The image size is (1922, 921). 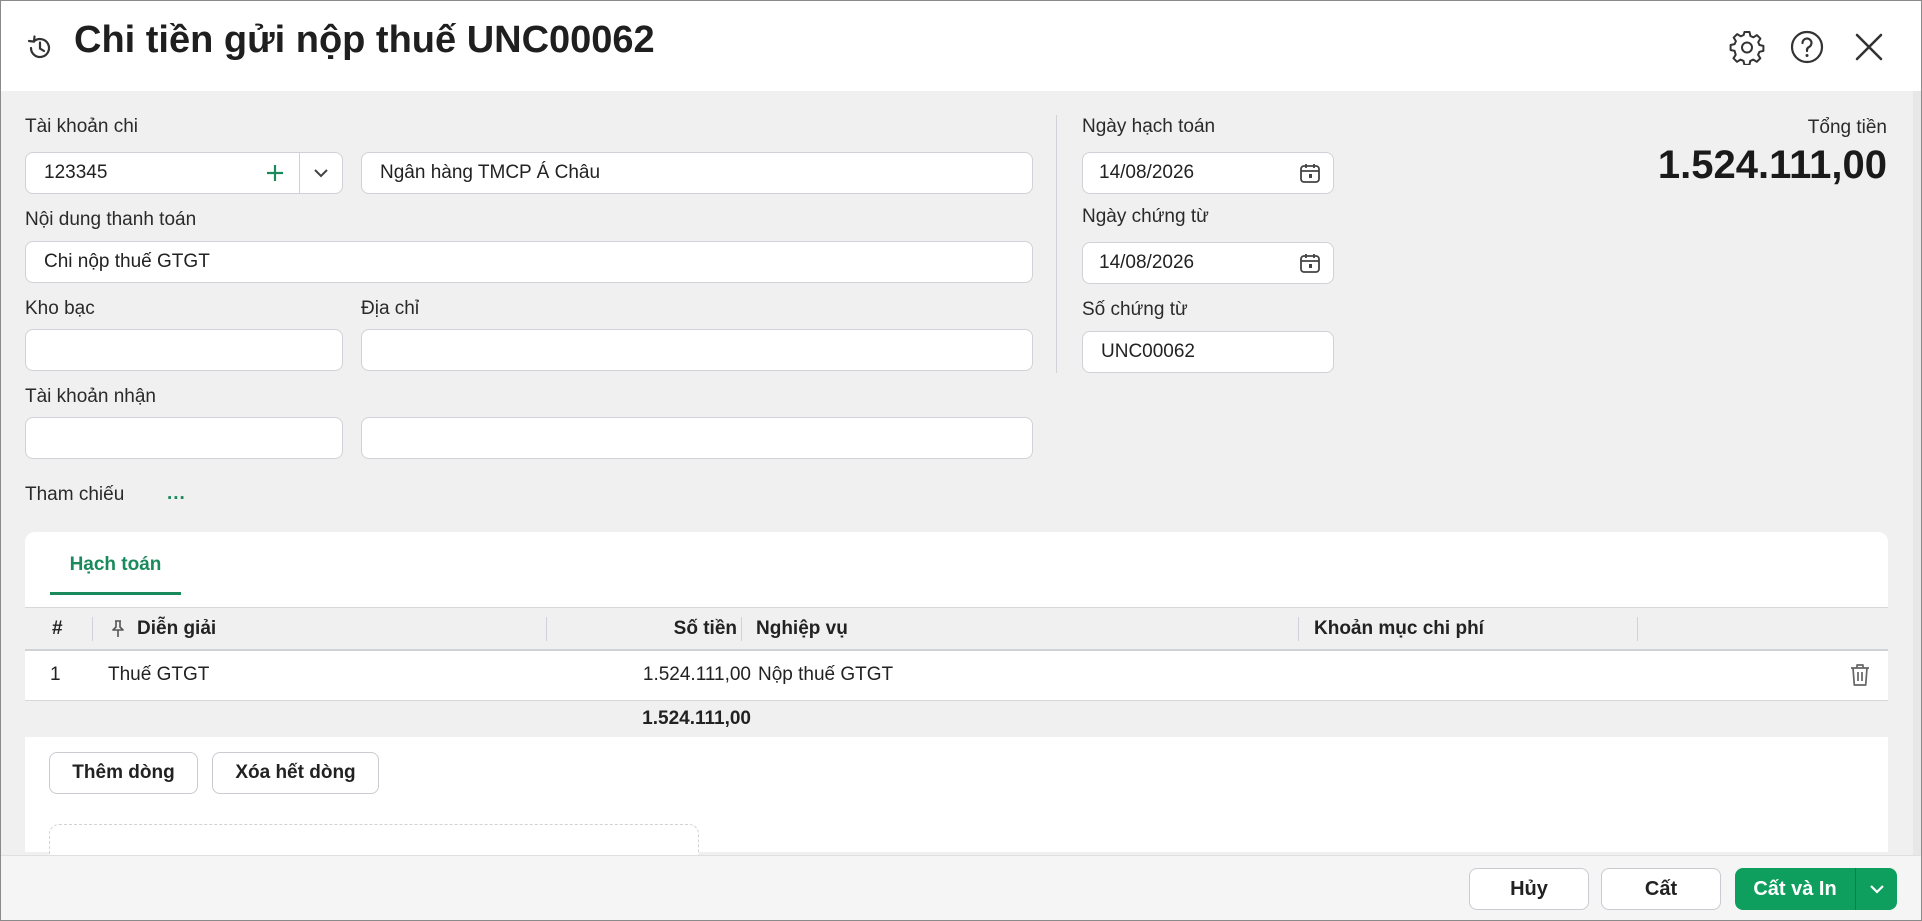 I want to click on col-nghiep-vu-header: Nghiệp vụ, so click(x=802, y=629).